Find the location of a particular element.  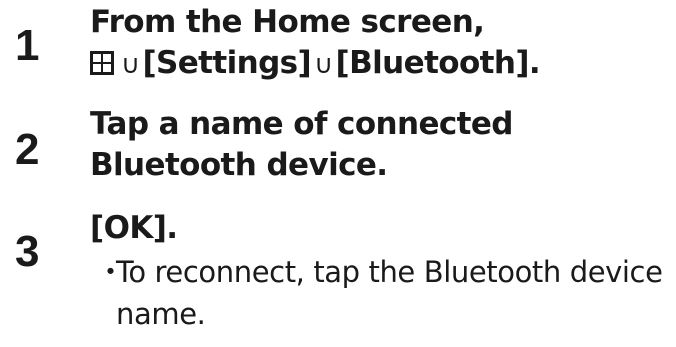

step-2-line-2: Bluetooth device. is located at coordinates (239, 165).